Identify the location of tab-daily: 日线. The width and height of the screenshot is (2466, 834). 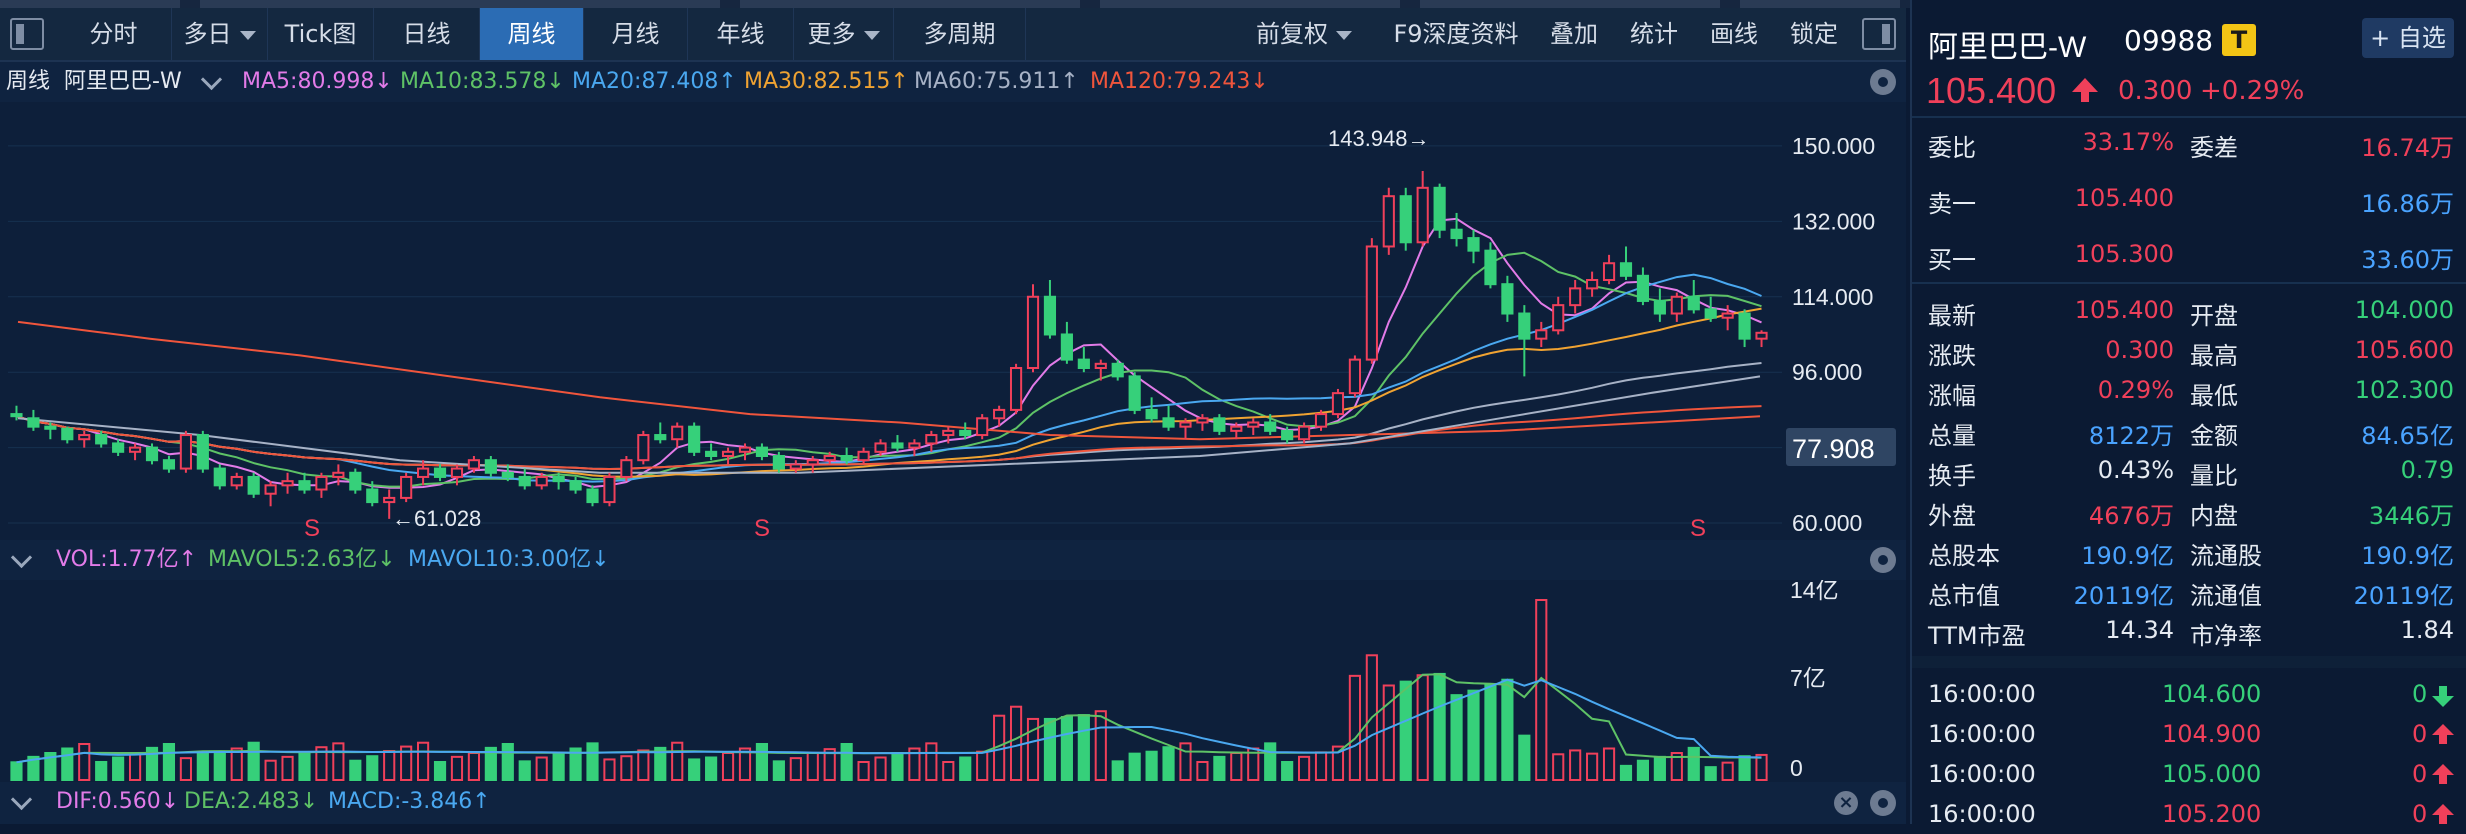
(427, 34).